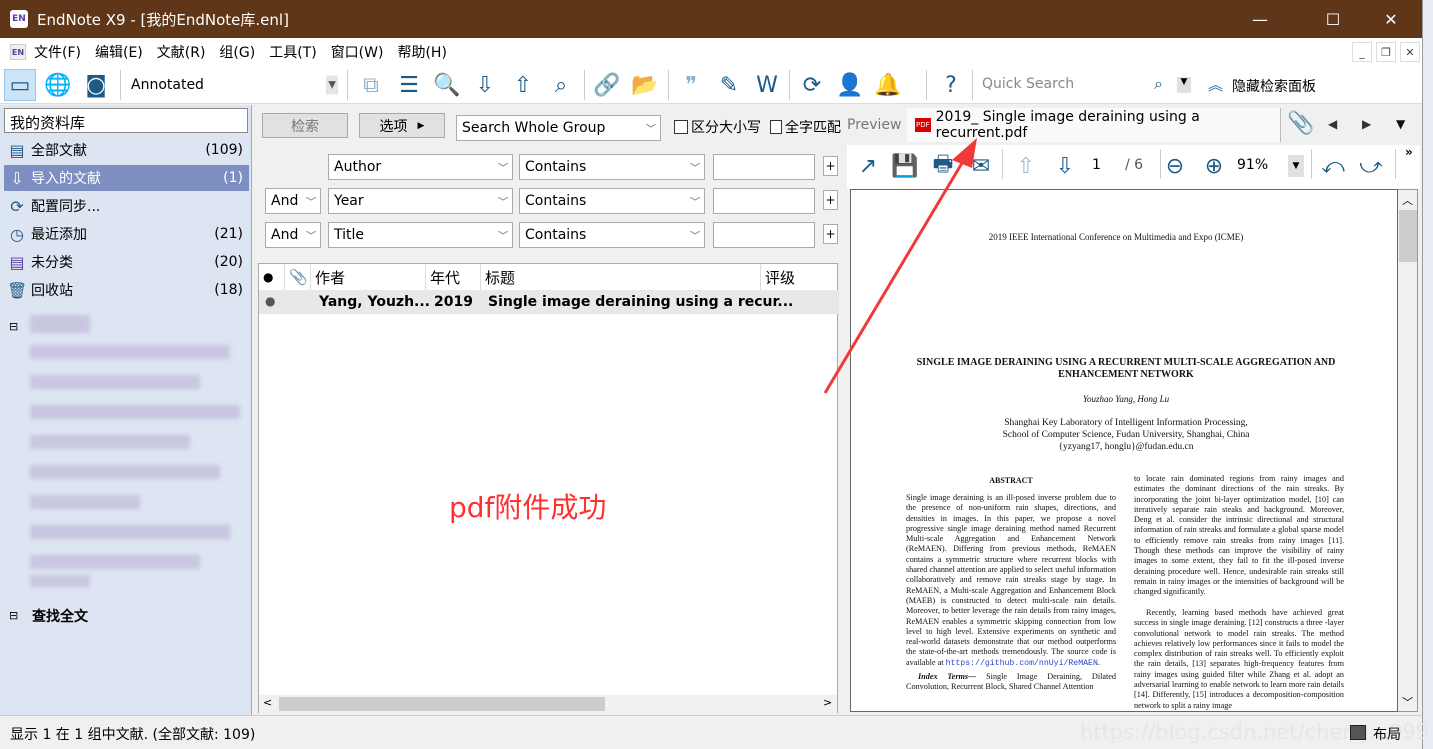  What do you see at coordinates (645, 85) in the screenshot?
I see `open-file-icon: 📂` at bounding box center [645, 85].